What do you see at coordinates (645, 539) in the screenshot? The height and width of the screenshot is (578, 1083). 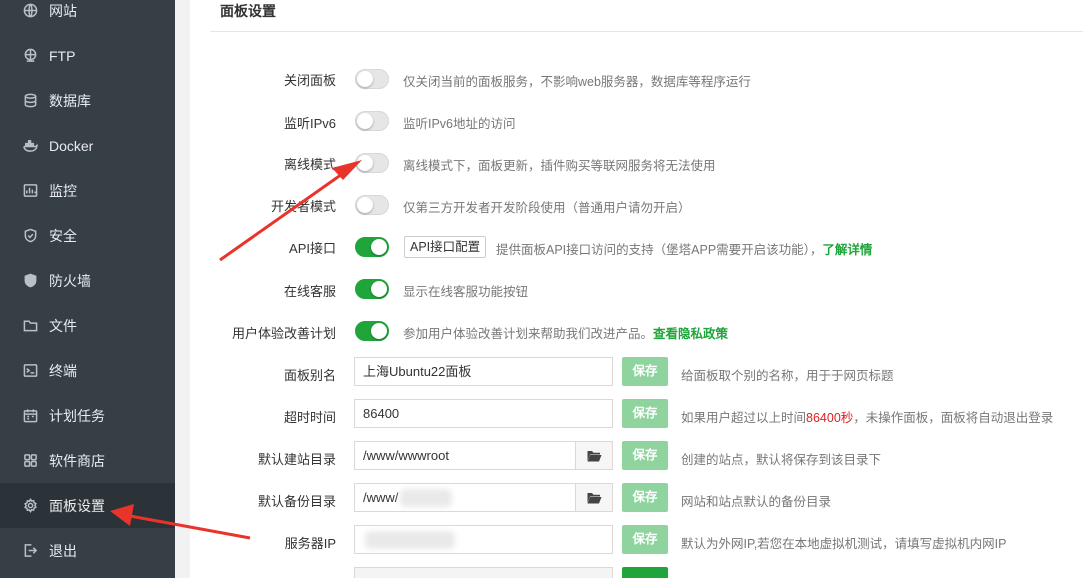 I see `server-ip-save-button: 保存` at bounding box center [645, 539].